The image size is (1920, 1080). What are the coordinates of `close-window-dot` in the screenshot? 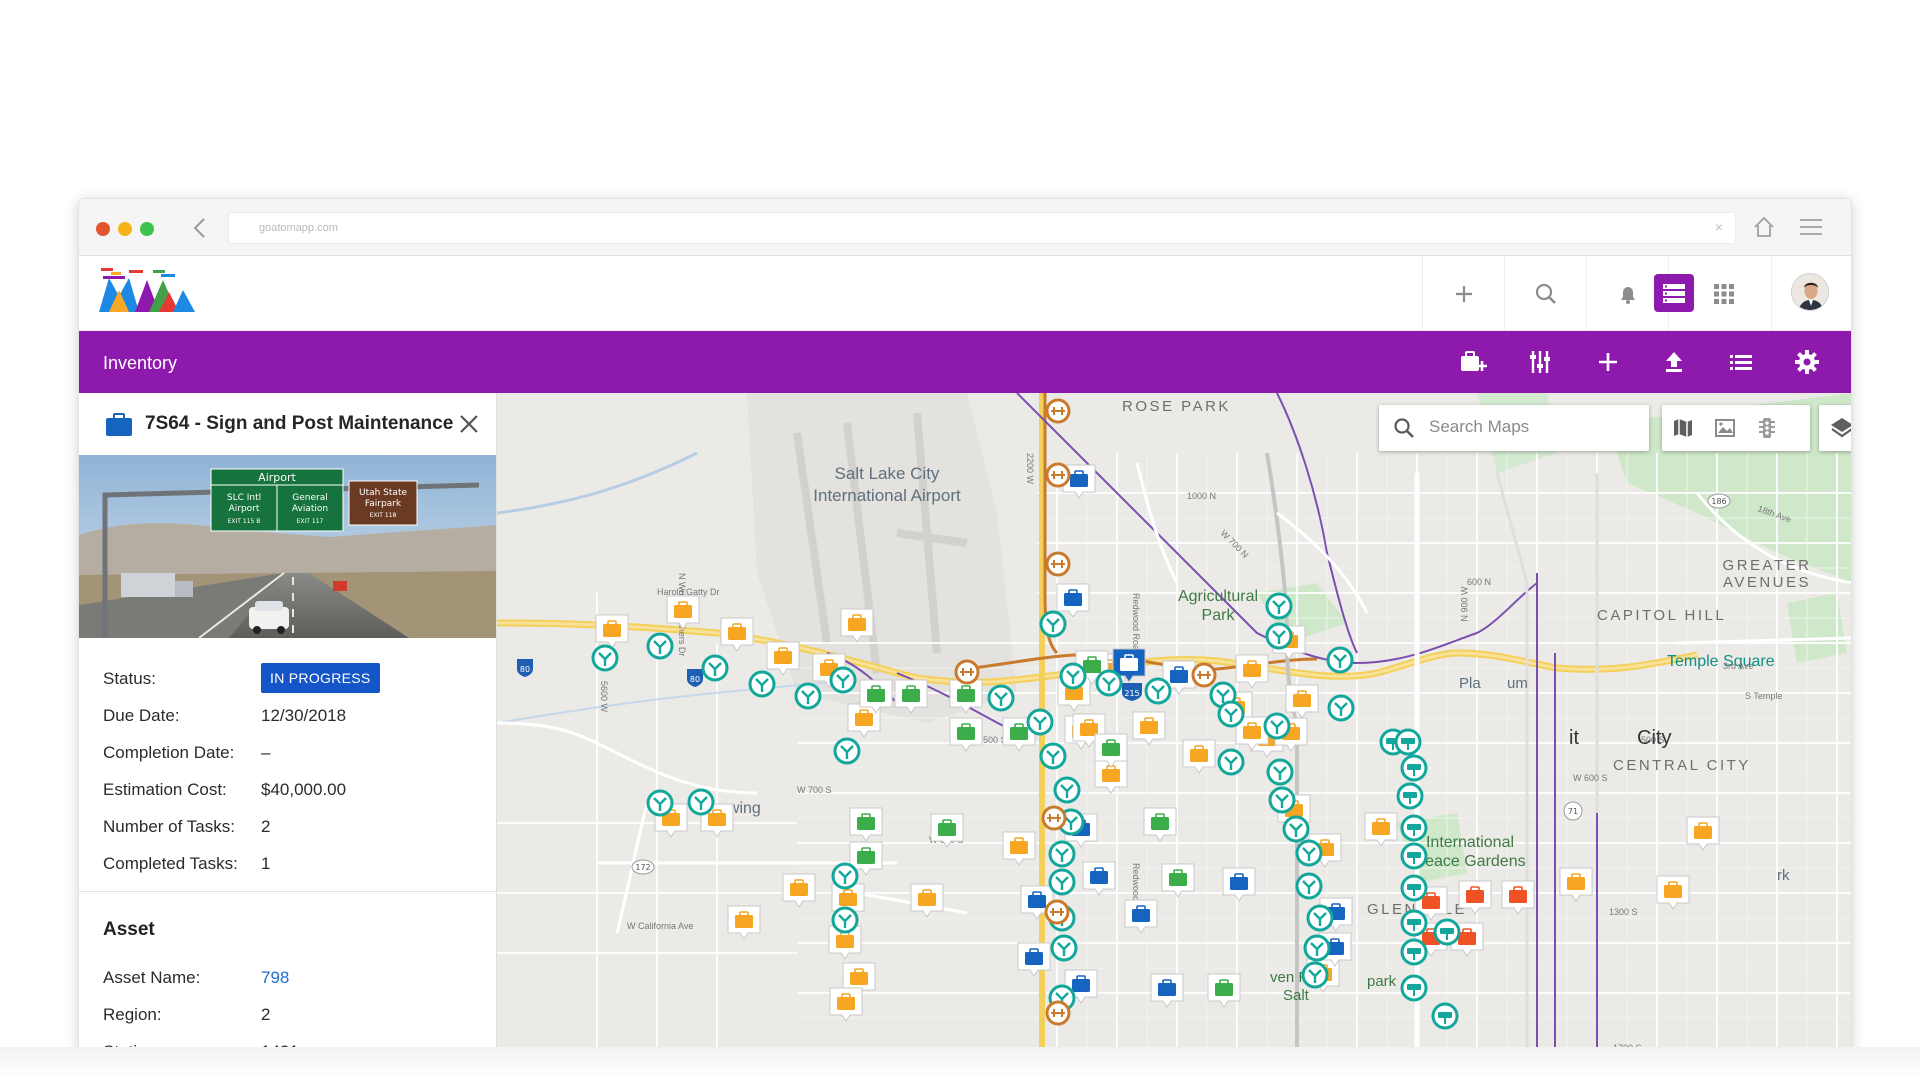 It's located at (103, 229).